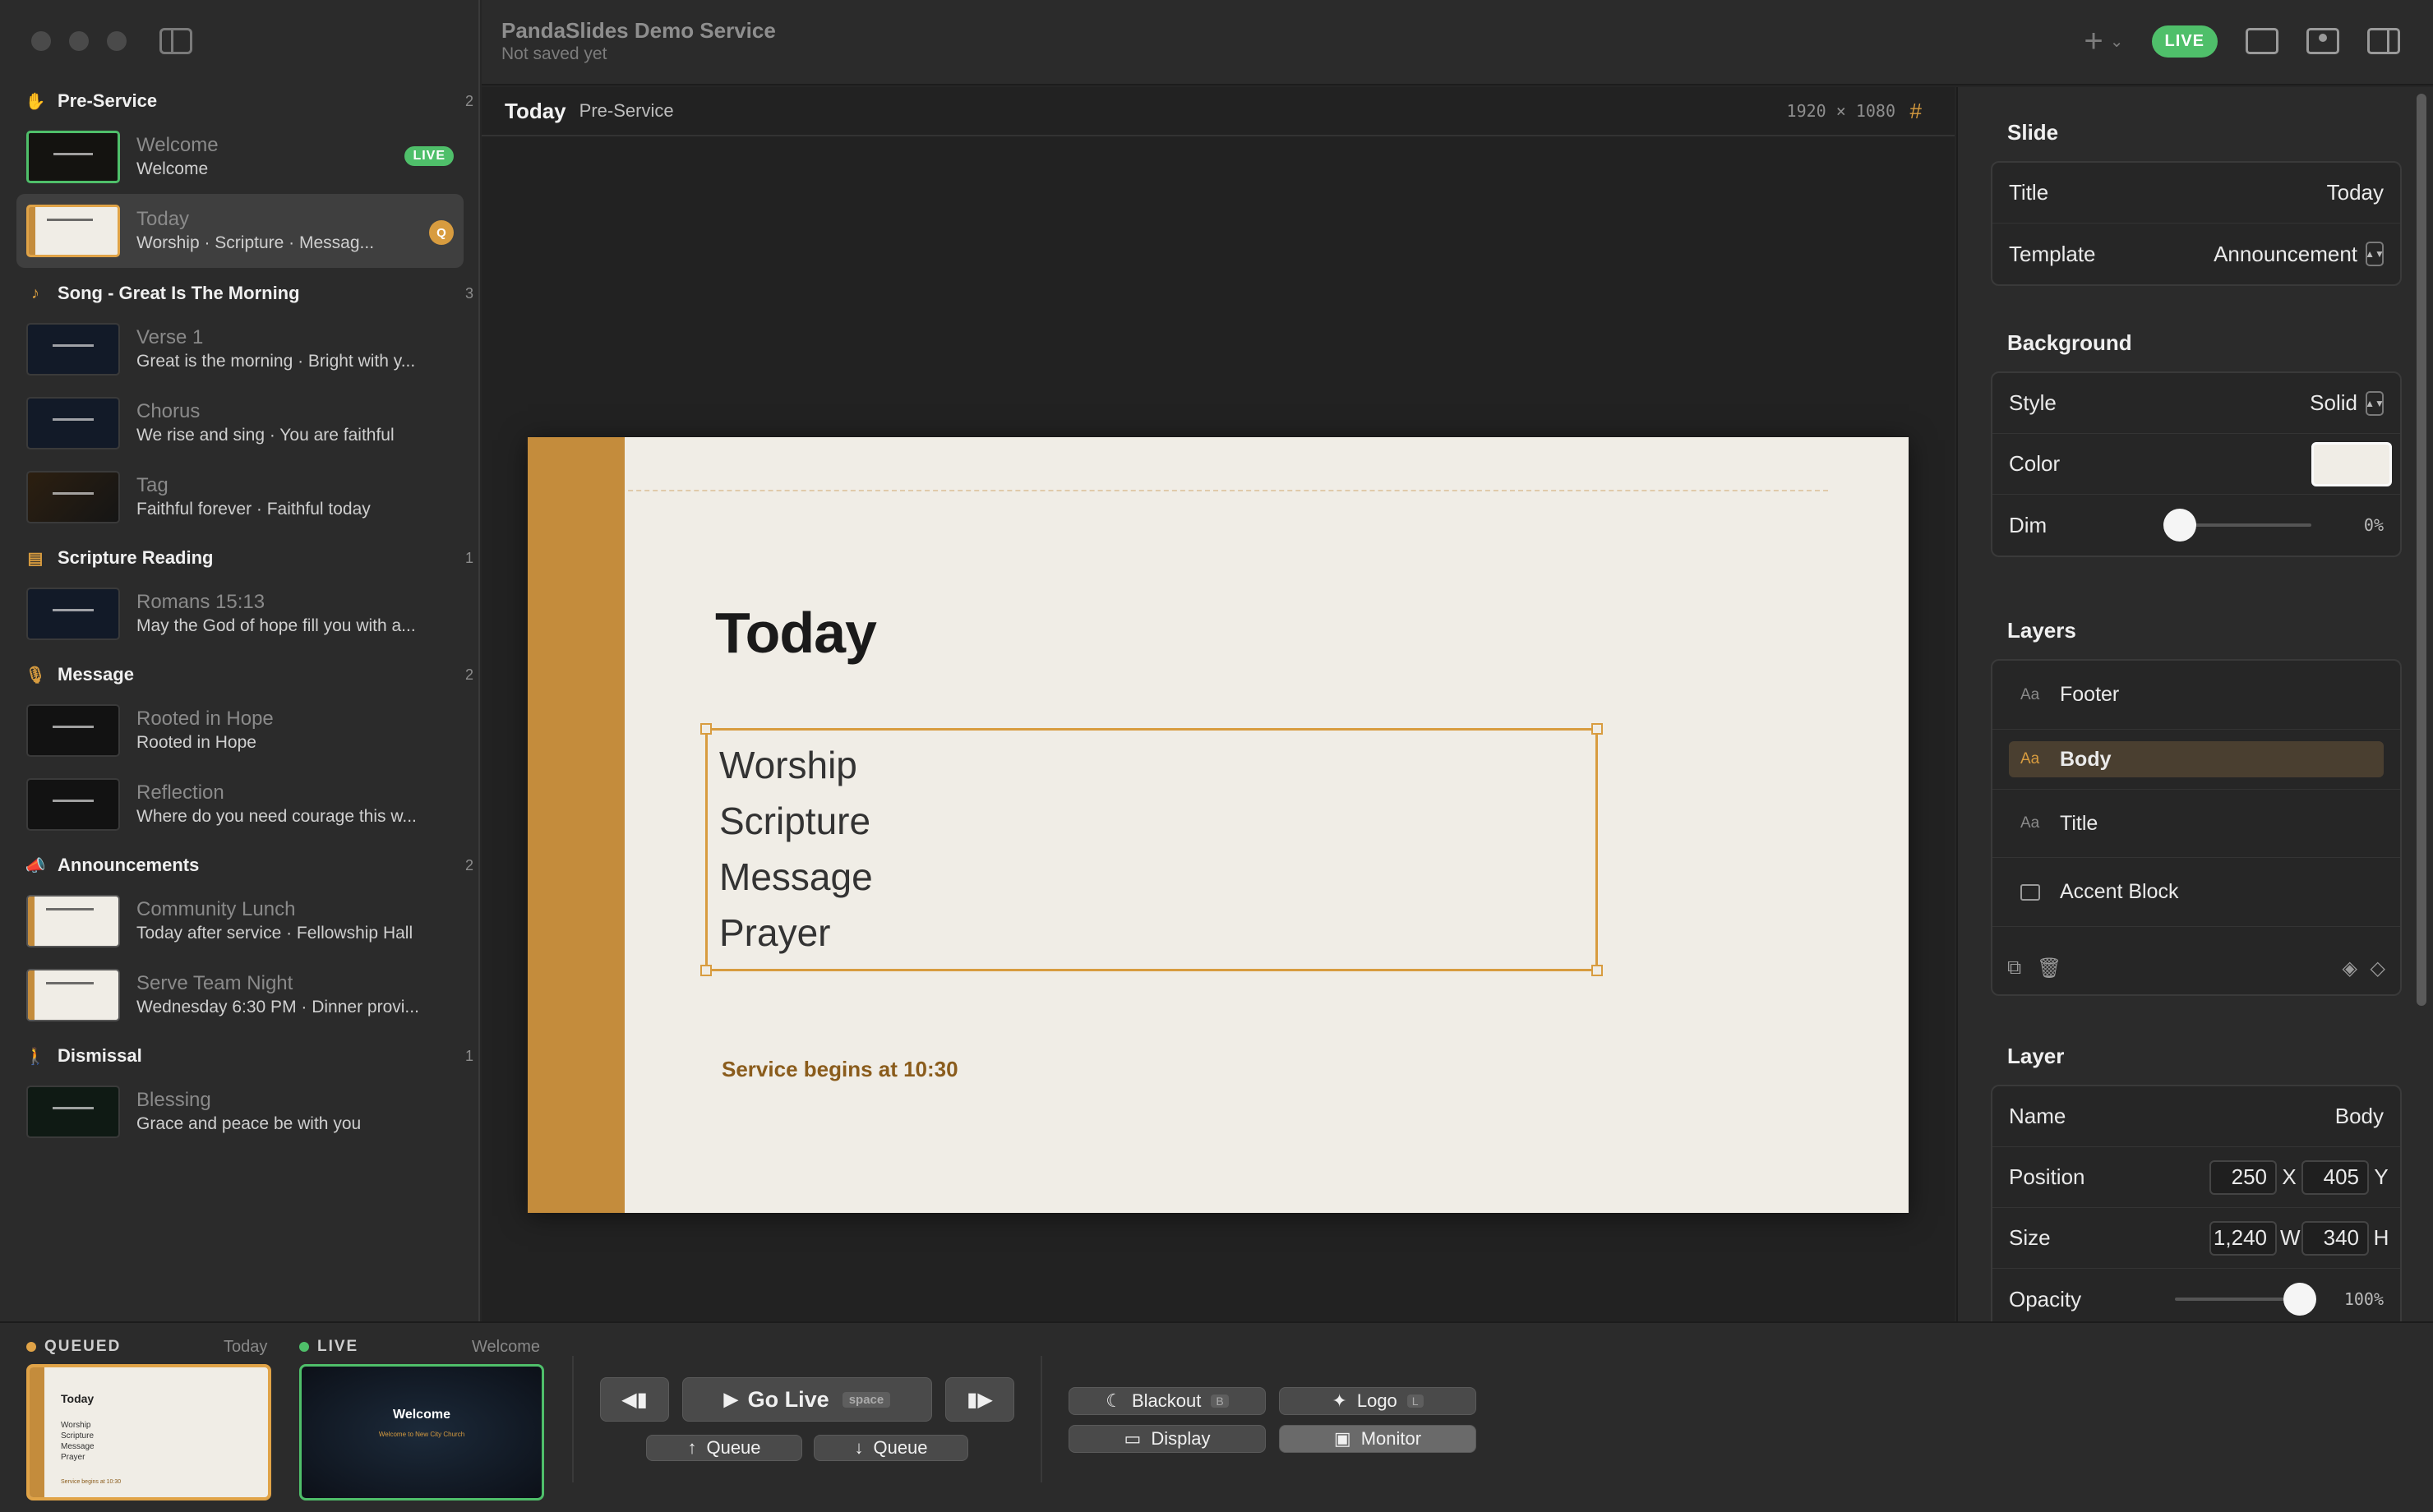  What do you see at coordinates (2322, 41) in the screenshot?
I see `monitor-person-icon` at bounding box center [2322, 41].